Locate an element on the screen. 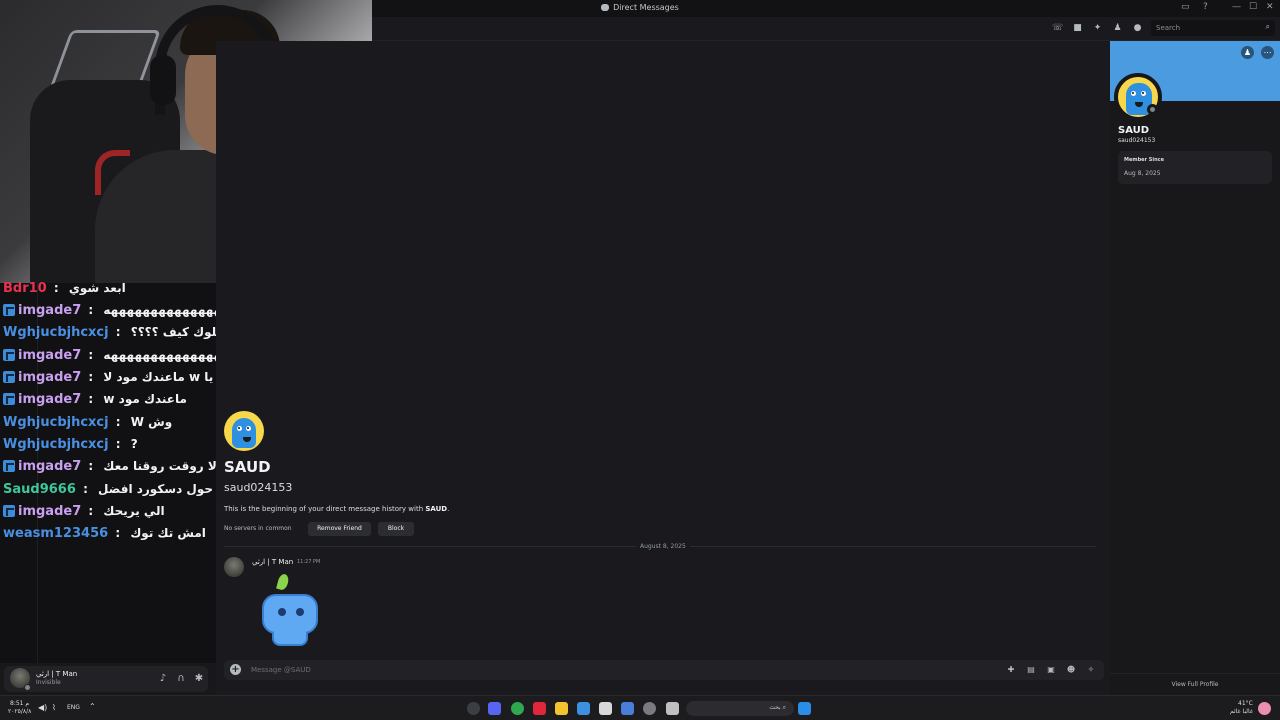 The width and height of the screenshot is (1280, 720). gif-icon: ▤ is located at coordinates (1031, 670).